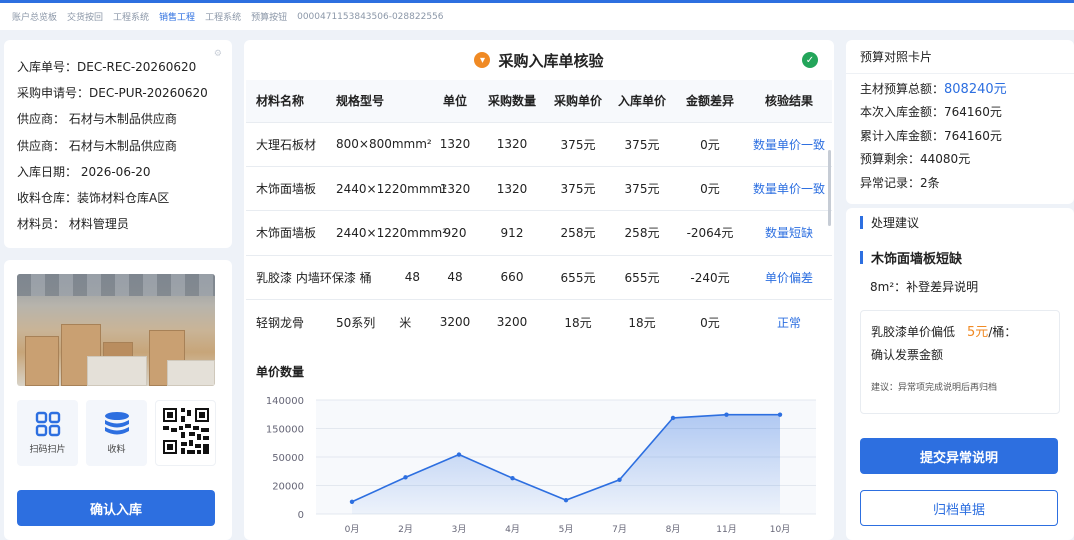  Describe the element at coordinates (370, 16) in the screenshot. I see `document-code: 0000471153843506-028822556` at that location.